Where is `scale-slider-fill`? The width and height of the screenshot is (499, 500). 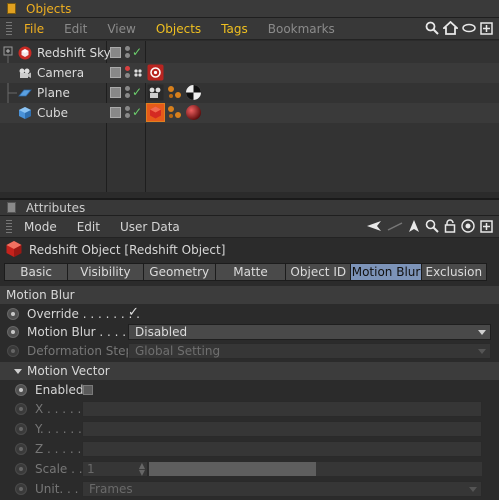 scale-slider-fill is located at coordinates (232, 469).